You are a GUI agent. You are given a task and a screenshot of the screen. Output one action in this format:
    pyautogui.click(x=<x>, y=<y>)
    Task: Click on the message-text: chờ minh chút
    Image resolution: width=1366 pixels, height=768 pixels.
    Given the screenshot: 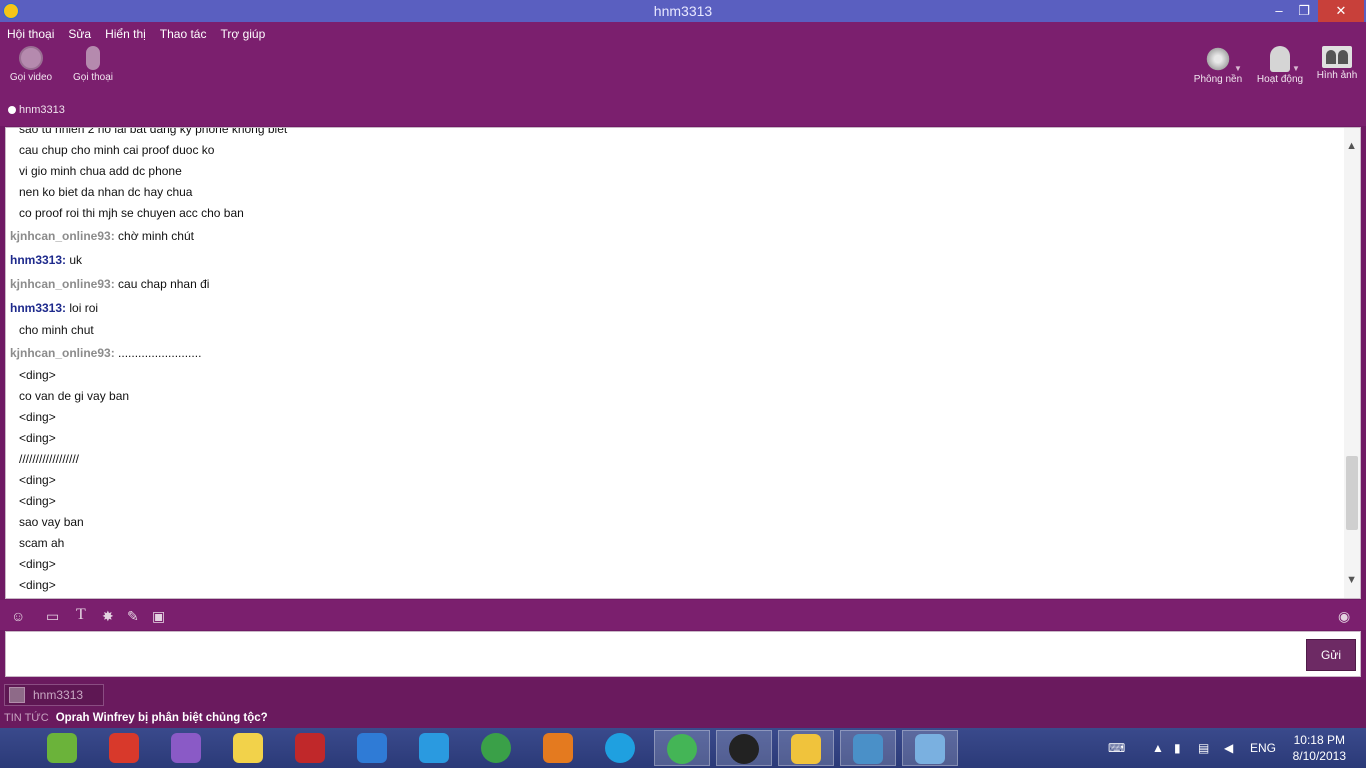 What is the action you would take?
    pyautogui.click(x=156, y=236)
    